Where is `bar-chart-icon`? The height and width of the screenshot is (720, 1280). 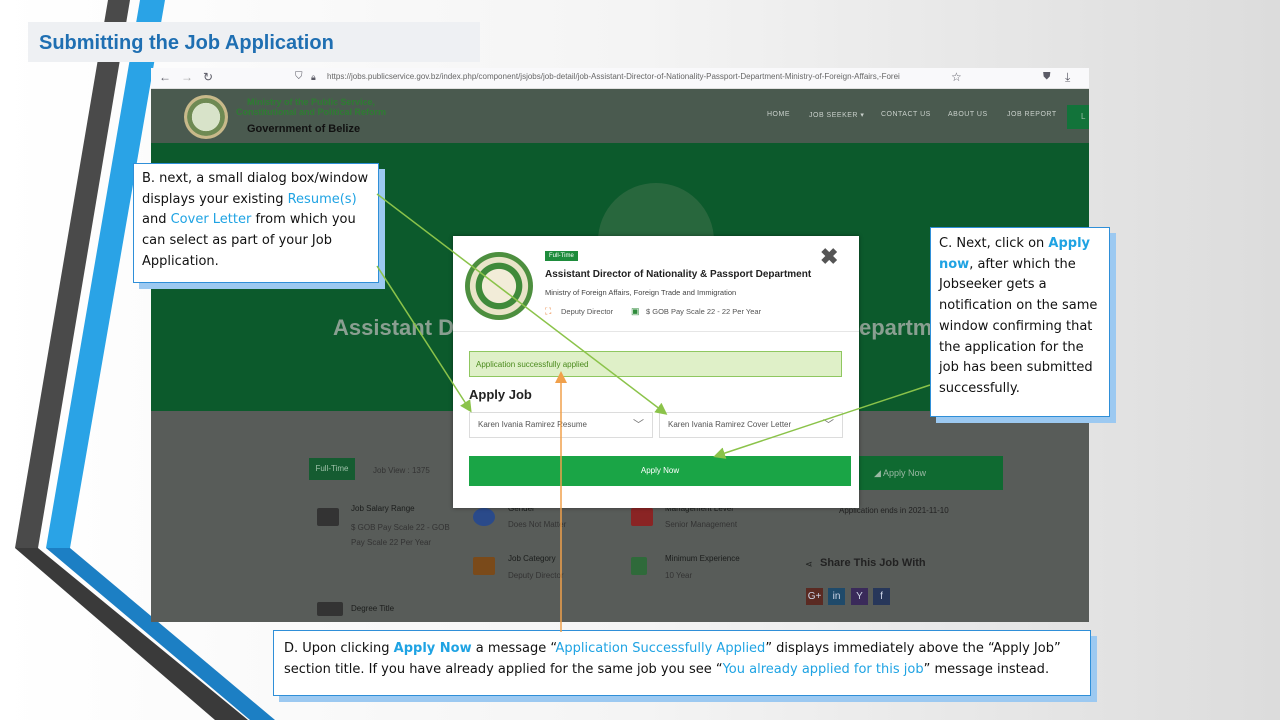 bar-chart-icon is located at coordinates (642, 517).